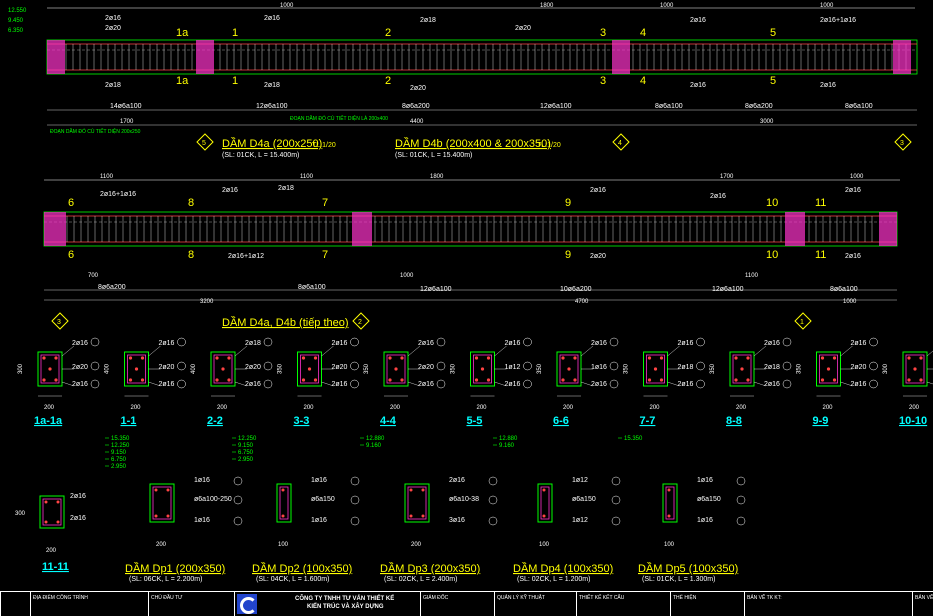 The height and width of the screenshot is (616, 933). I want to click on company-logo, so click(247, 604).